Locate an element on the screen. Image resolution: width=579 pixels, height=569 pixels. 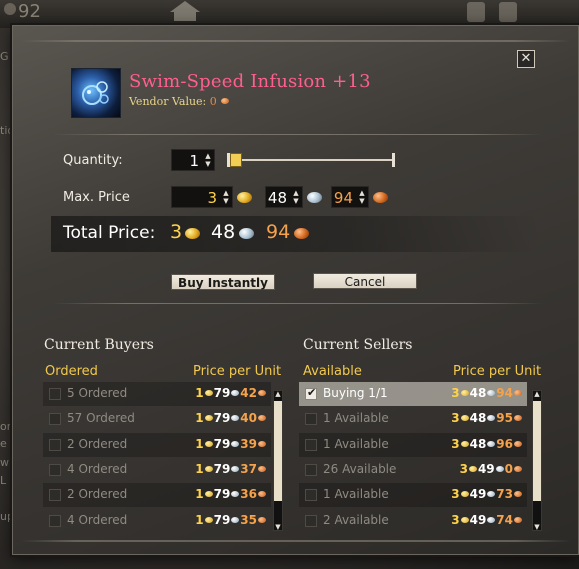
background-edge-text: or is located at coordinates (6, 426).